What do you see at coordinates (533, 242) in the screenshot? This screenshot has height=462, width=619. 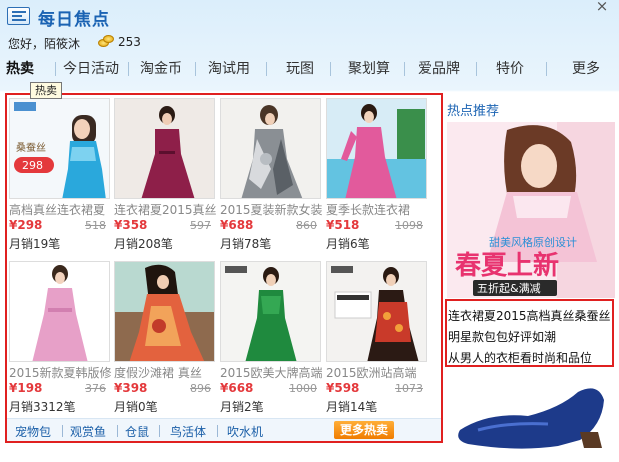 I see `banner-subtitle: 甜美风格原创设计` at bounding box center [533, 242].